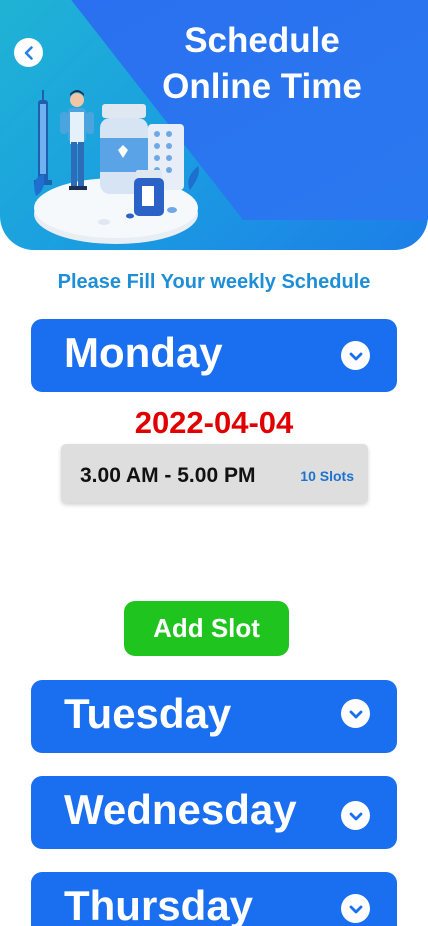 This screenshot has width=428, height=926. Describe the element at coordinates (214, 282) in the screenshot. I see `schedule-instructions: Please Fill Your weekly Schedule` at that location.